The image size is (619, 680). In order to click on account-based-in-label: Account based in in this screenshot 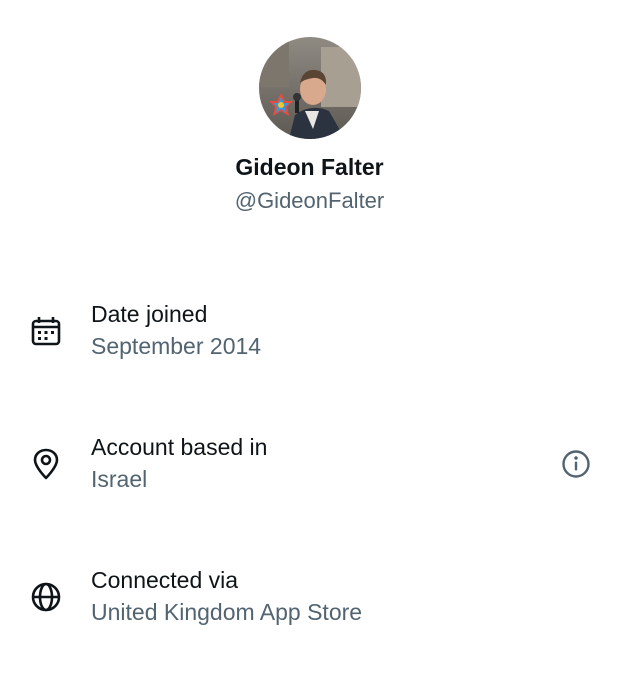, I will do `click(179, 447)`.